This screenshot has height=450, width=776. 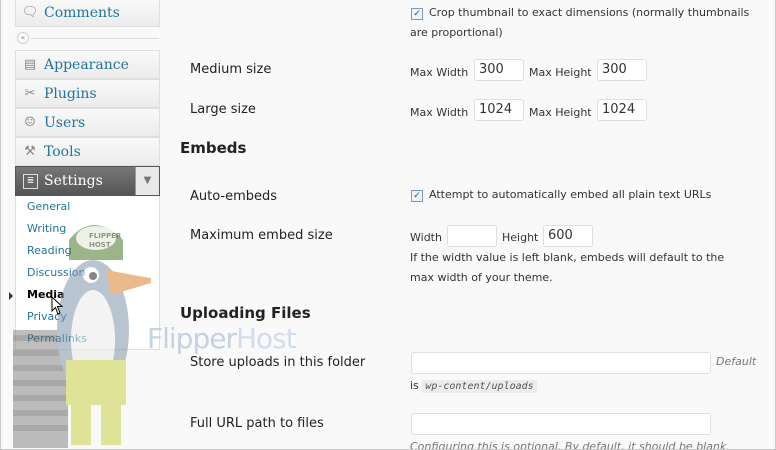 I want to click on max-embed-size-label: Maximum embed size, so click(x=261, y=235).